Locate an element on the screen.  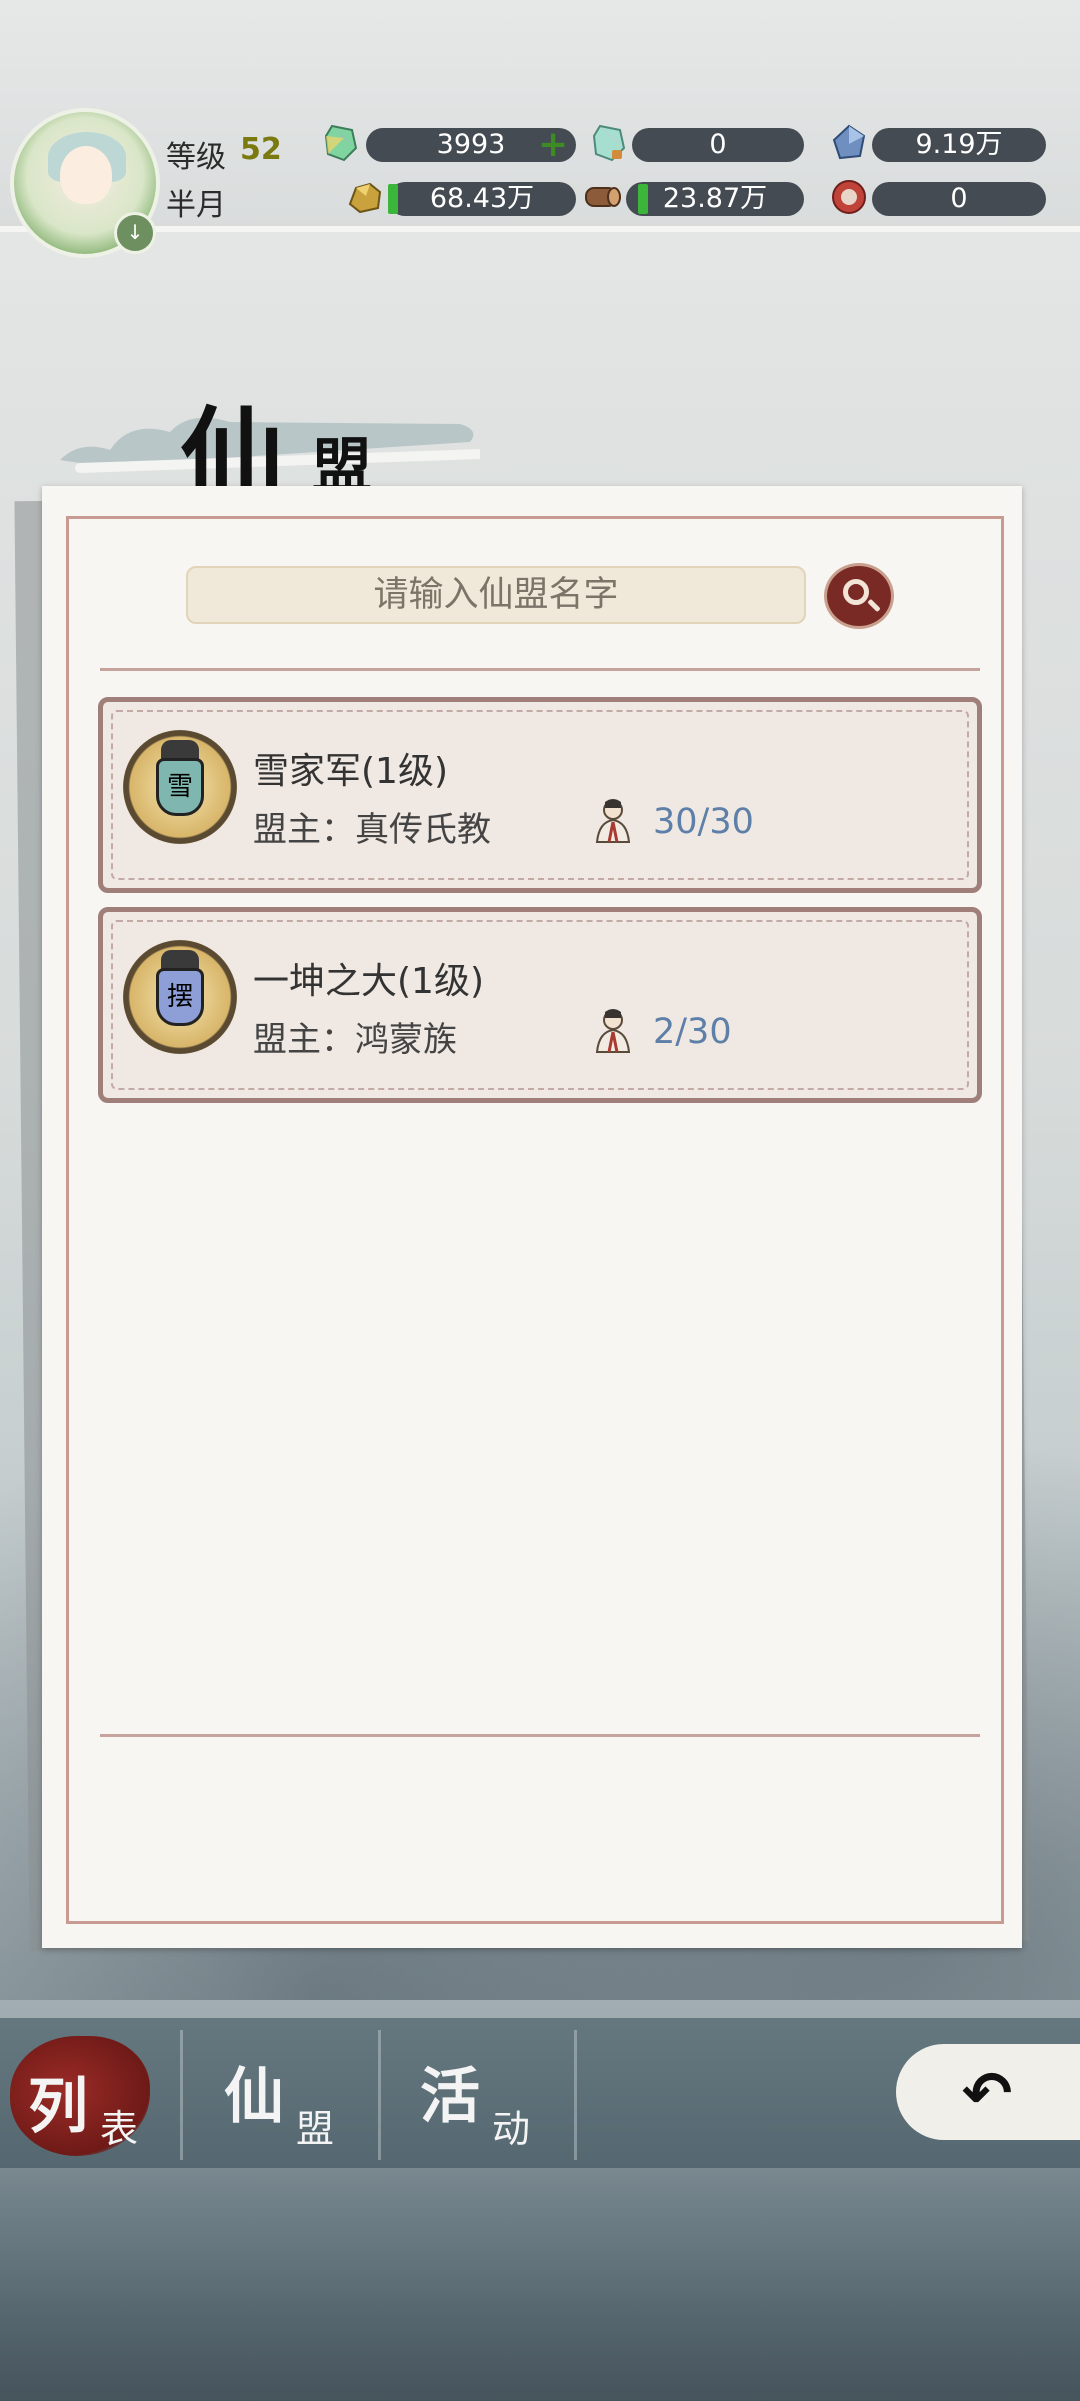
member-count: 30/30 is located at coordinates (703, 822).